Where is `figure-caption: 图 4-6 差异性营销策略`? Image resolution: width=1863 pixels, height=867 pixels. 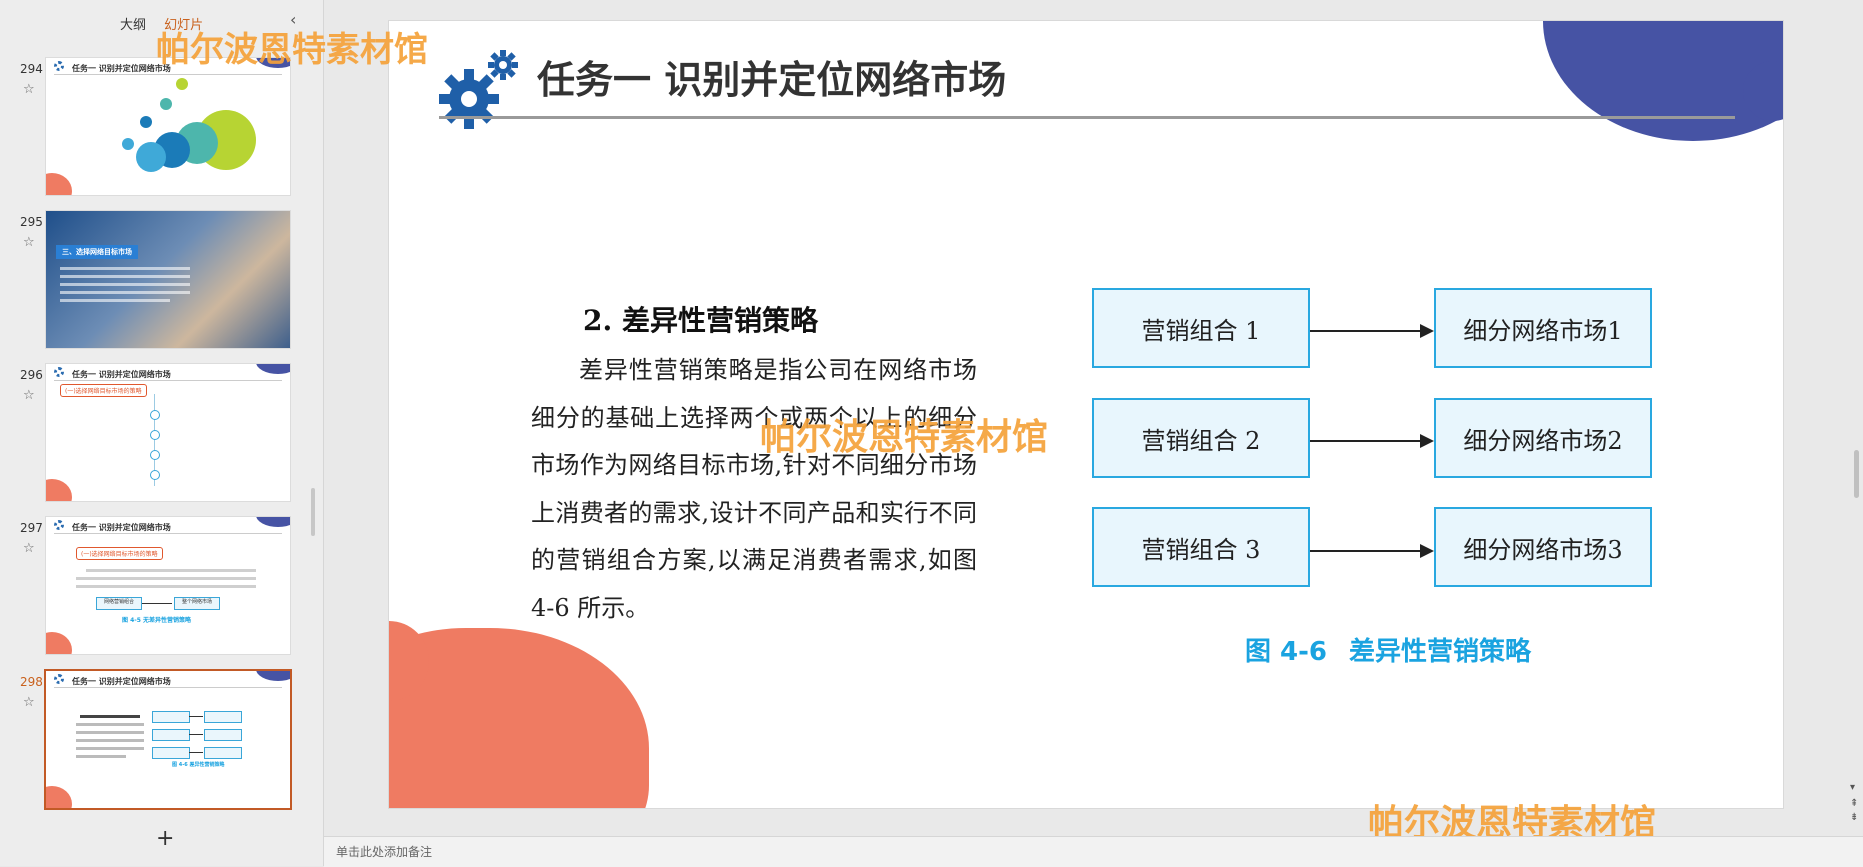
figure-caption: 图 4-6 差异性营销策略 is located at coordinates (1399, 649).